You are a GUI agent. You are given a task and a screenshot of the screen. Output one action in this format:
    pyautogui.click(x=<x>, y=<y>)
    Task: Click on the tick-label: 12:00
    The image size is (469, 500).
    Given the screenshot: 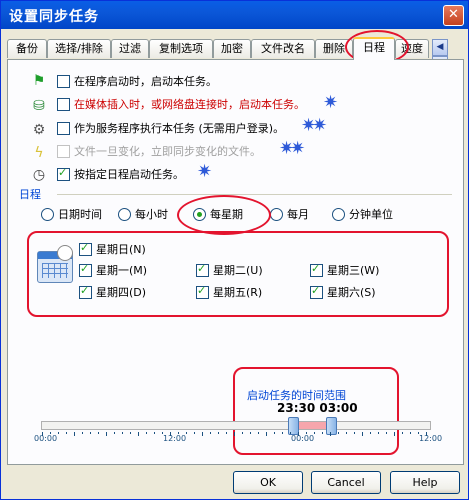 What is the action you would take?
    pyautogui.click(x=431, y=438)
    